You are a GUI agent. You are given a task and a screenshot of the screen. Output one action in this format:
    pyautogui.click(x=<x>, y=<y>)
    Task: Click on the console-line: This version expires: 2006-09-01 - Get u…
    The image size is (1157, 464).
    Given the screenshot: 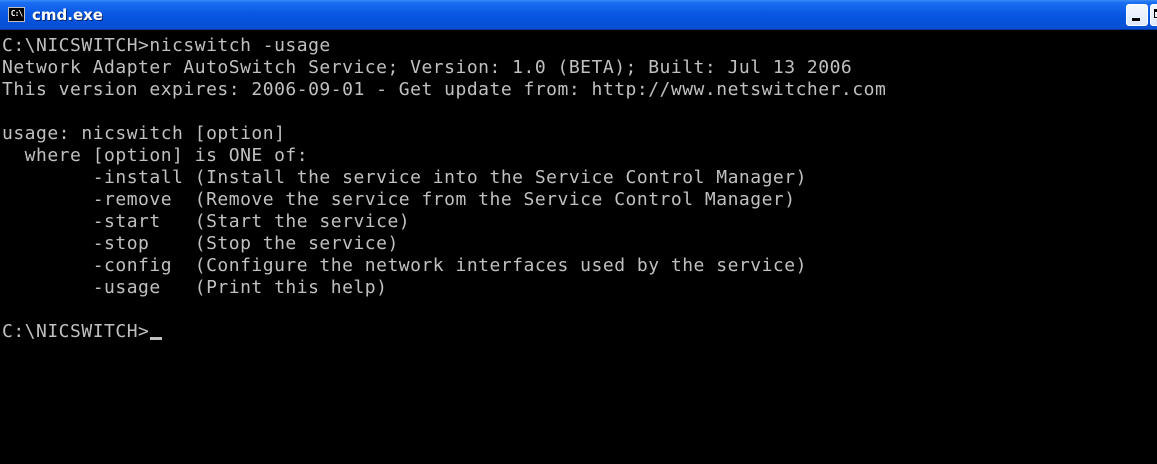 What is the action you would take?
    pyautogui.click(x=444, y=89)
    